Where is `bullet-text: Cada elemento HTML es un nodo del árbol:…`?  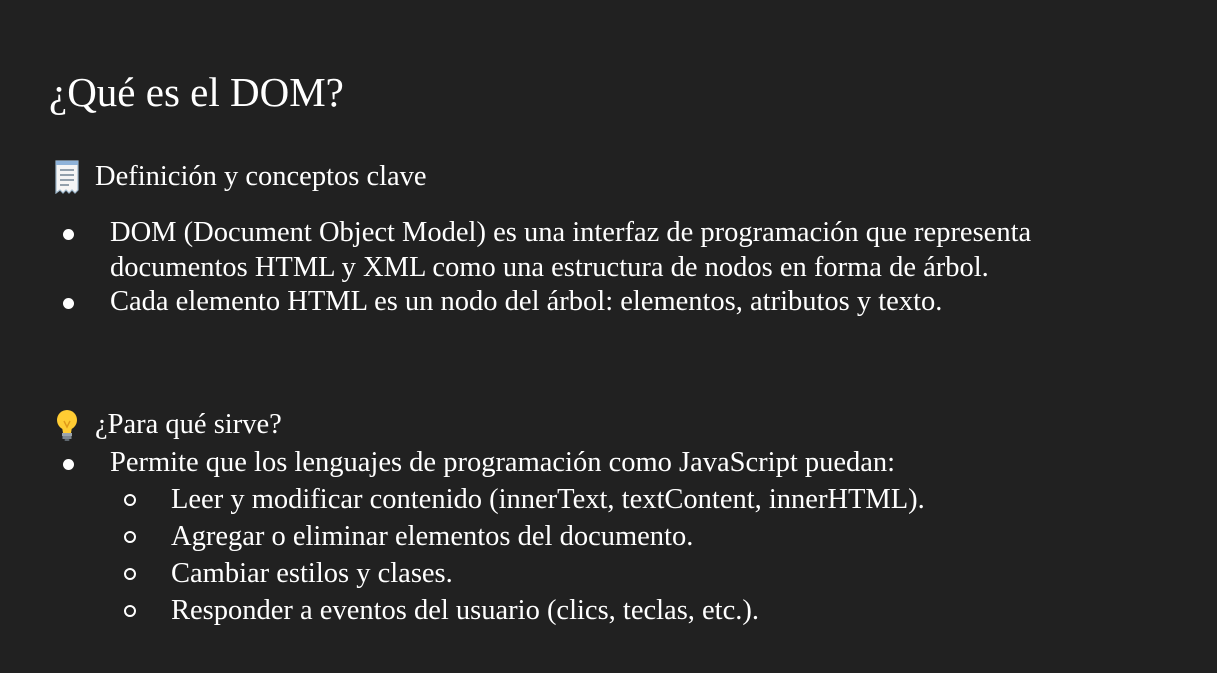 bullet-text: Cada elemento HTML es un nodo del árbol:… is located at coordinates (526, 301).